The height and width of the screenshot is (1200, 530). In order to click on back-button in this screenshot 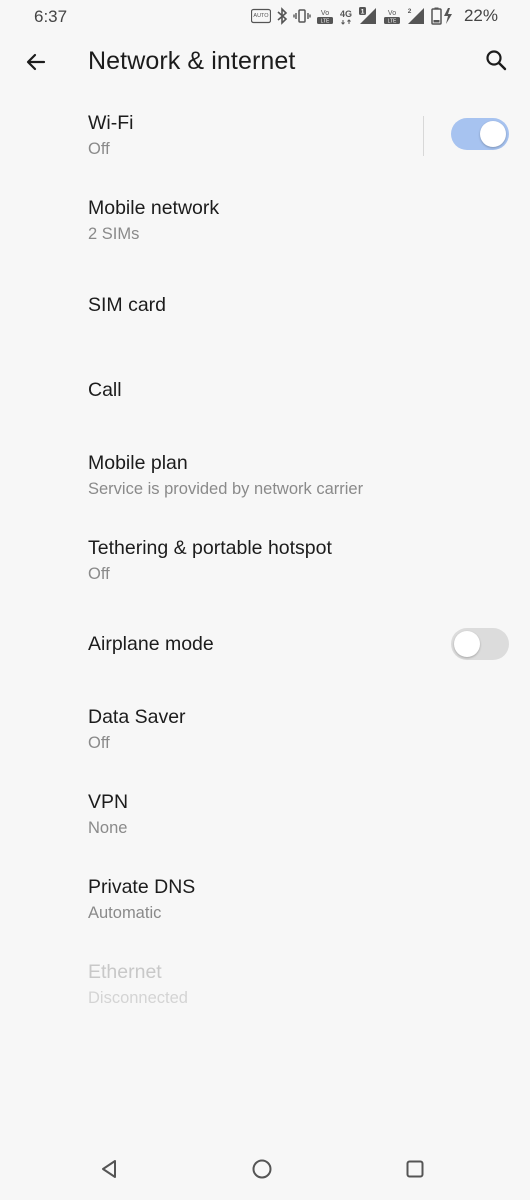, I will do `click(36, 64)`.